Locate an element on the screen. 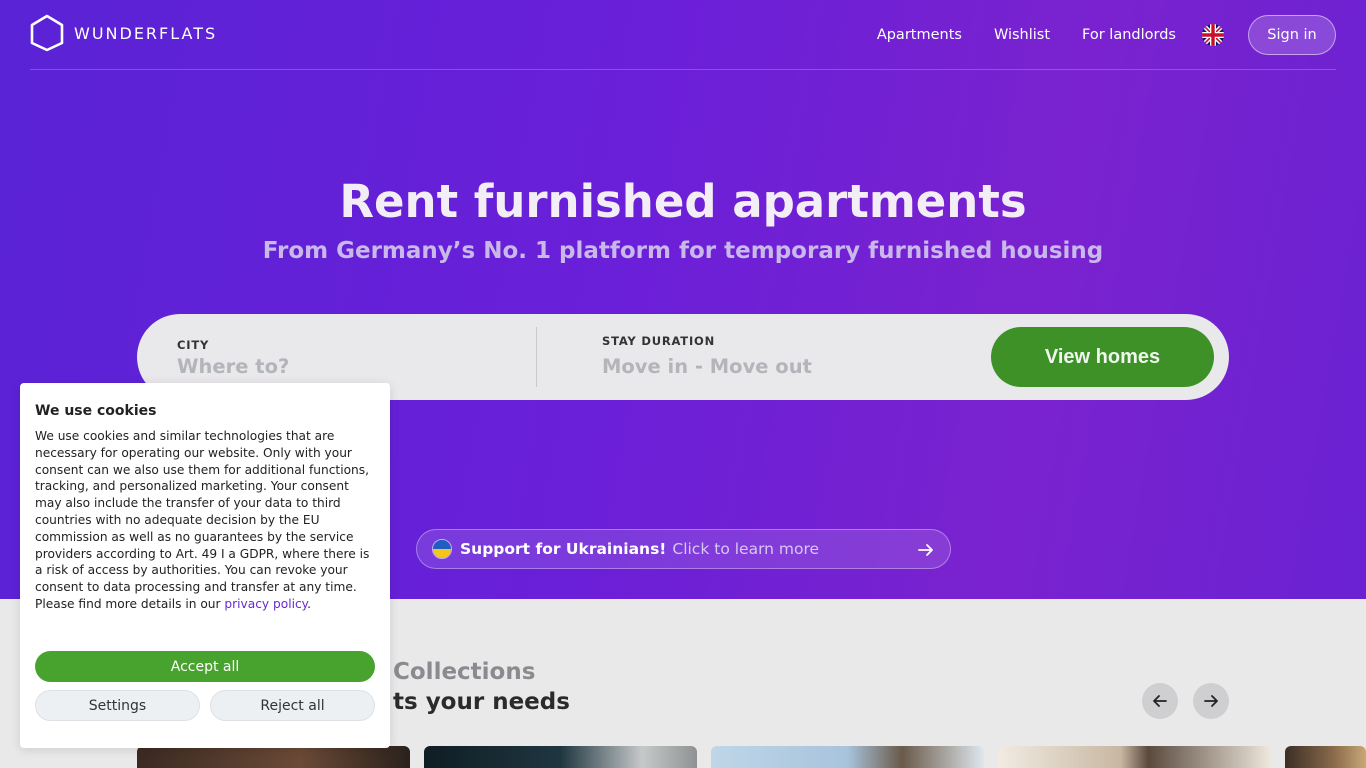 The height and width of the screenshot is (768, 1366). ukraine-support-text: Support for Ukrainians! is located at coordinates (563, 549).